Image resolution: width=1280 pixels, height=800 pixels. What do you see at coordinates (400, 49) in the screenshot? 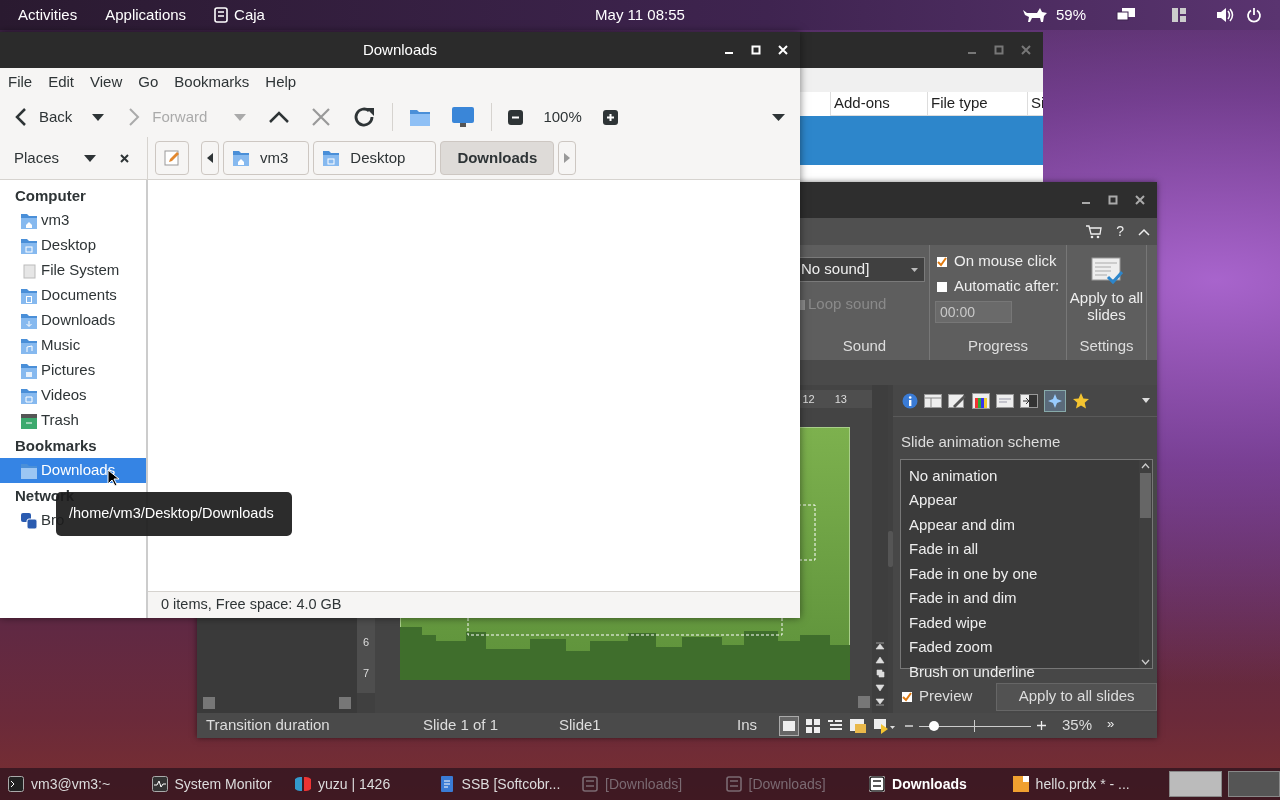
I see `window-title: Downloads` at bounding box center [400, 49].